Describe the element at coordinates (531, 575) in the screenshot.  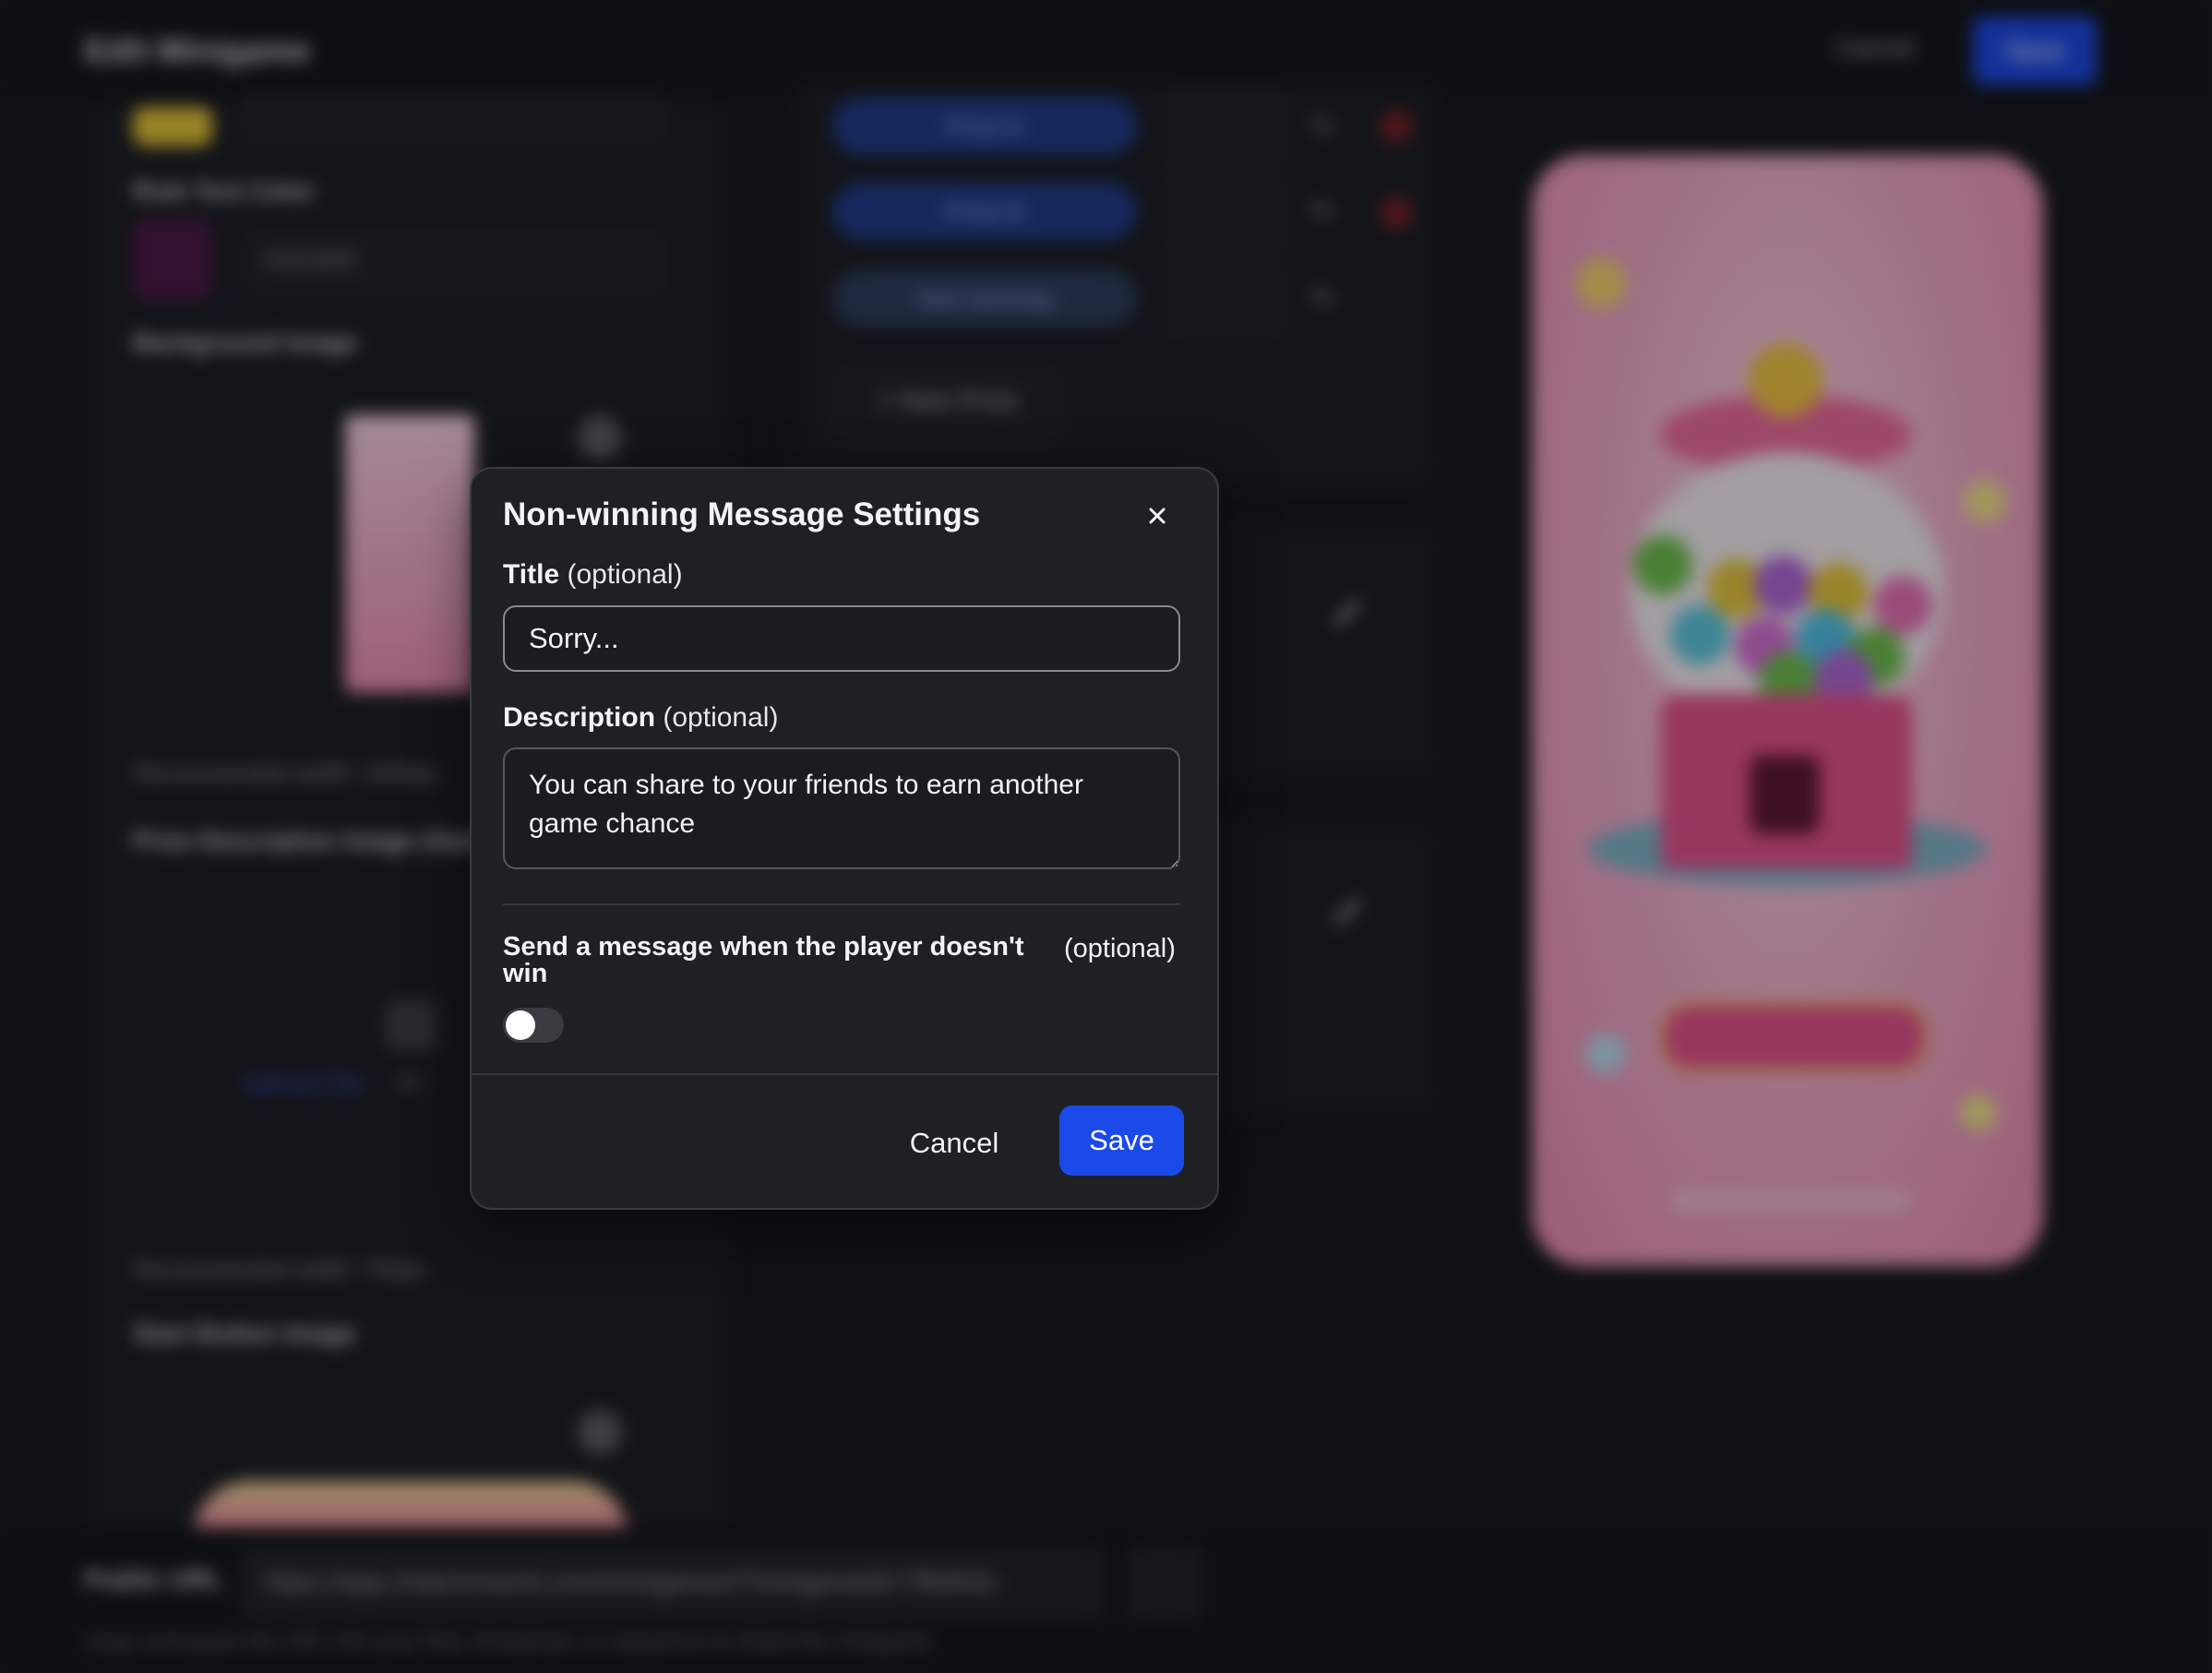
I see `title-label-text: Title` at that location.